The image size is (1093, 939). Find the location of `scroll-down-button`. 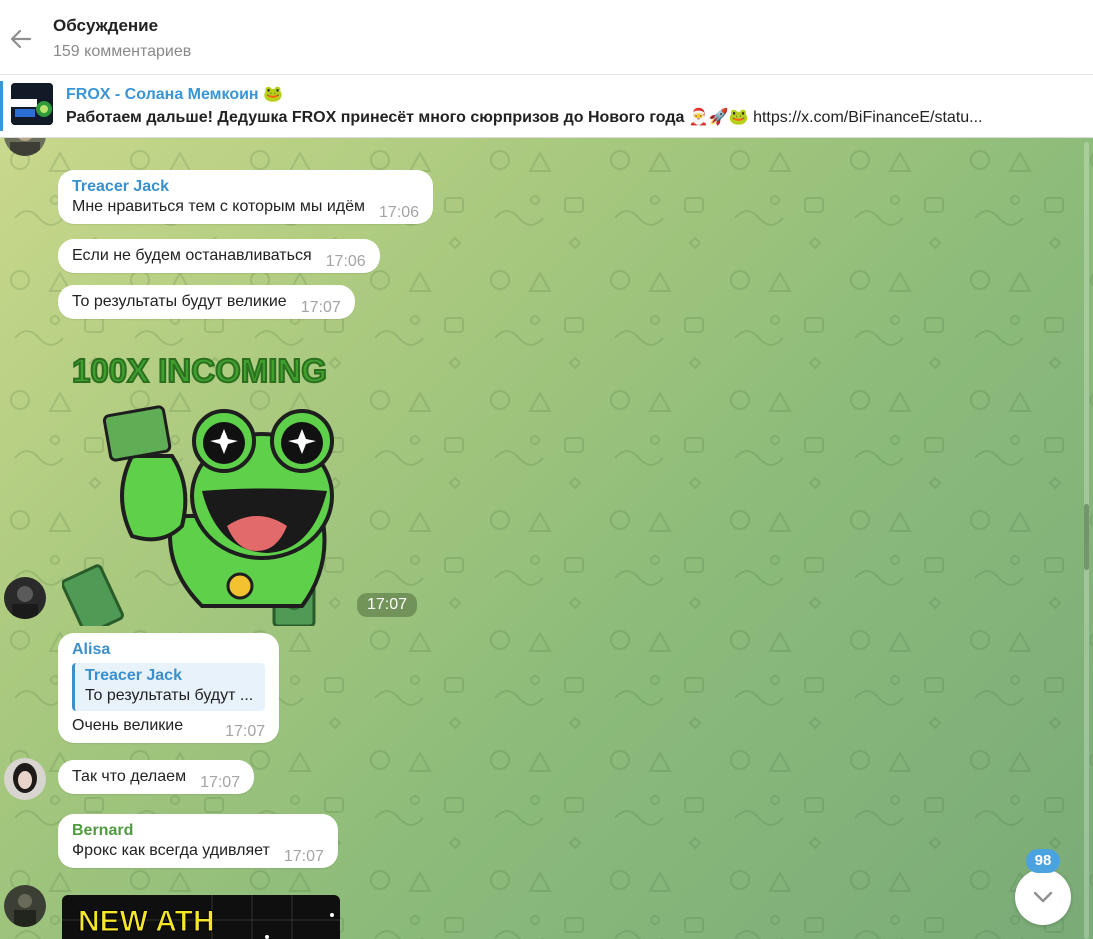

scroll-down-button is located at coordinates (1043, 897).